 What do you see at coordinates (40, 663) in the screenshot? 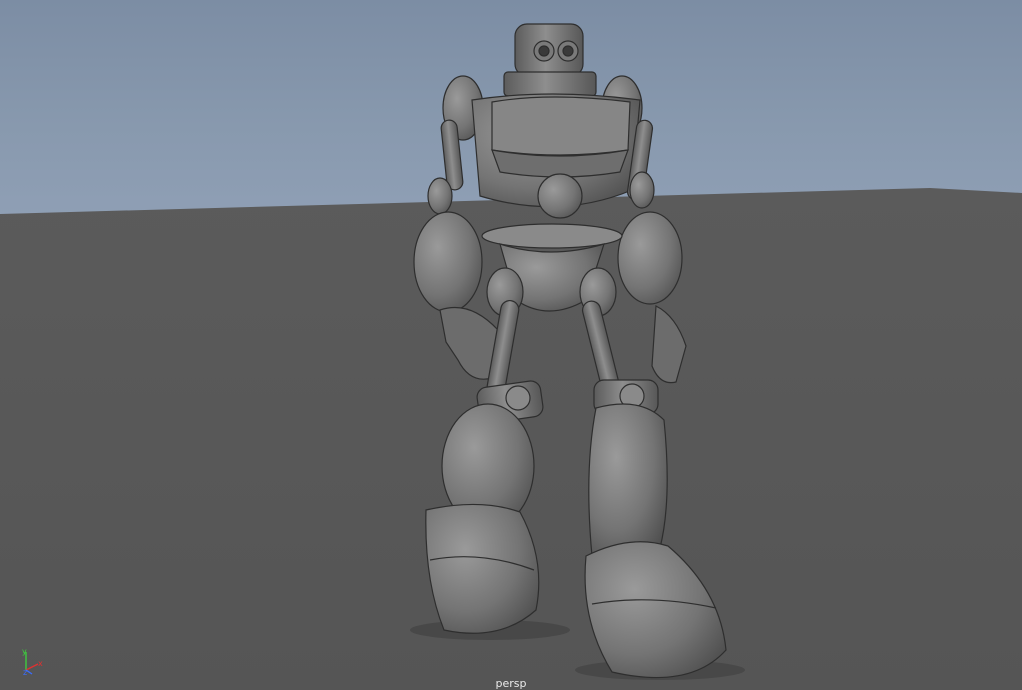
I see `axis-x-label: x` at bounding box center [40, 663].